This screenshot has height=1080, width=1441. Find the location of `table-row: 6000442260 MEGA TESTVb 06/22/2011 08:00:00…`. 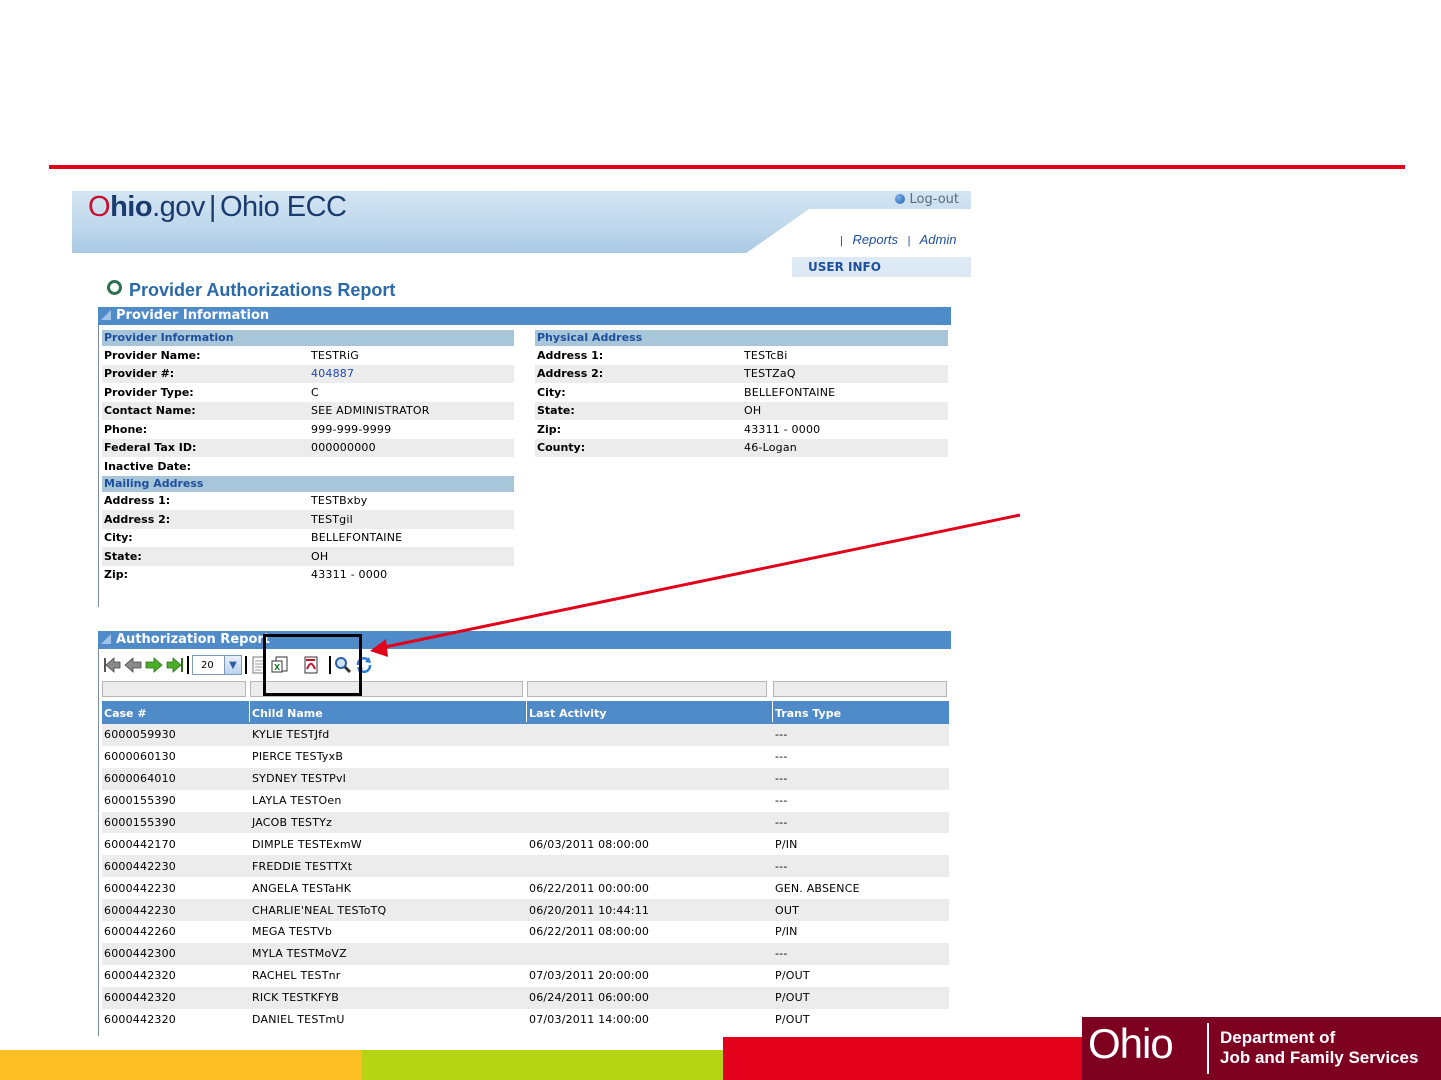

table-row: 6000442260 MEGA TESTVb 06/22/2011 08:00:00… is located at coordinates (525, 932).